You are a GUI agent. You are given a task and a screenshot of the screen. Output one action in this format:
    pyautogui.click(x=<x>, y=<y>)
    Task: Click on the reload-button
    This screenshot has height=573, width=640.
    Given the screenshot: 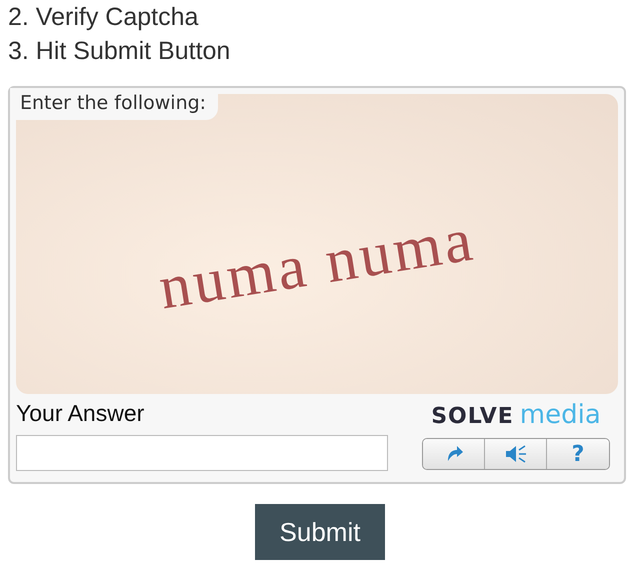 What is the action you would take?
    pyautogui.click(x=454, y=454)
    